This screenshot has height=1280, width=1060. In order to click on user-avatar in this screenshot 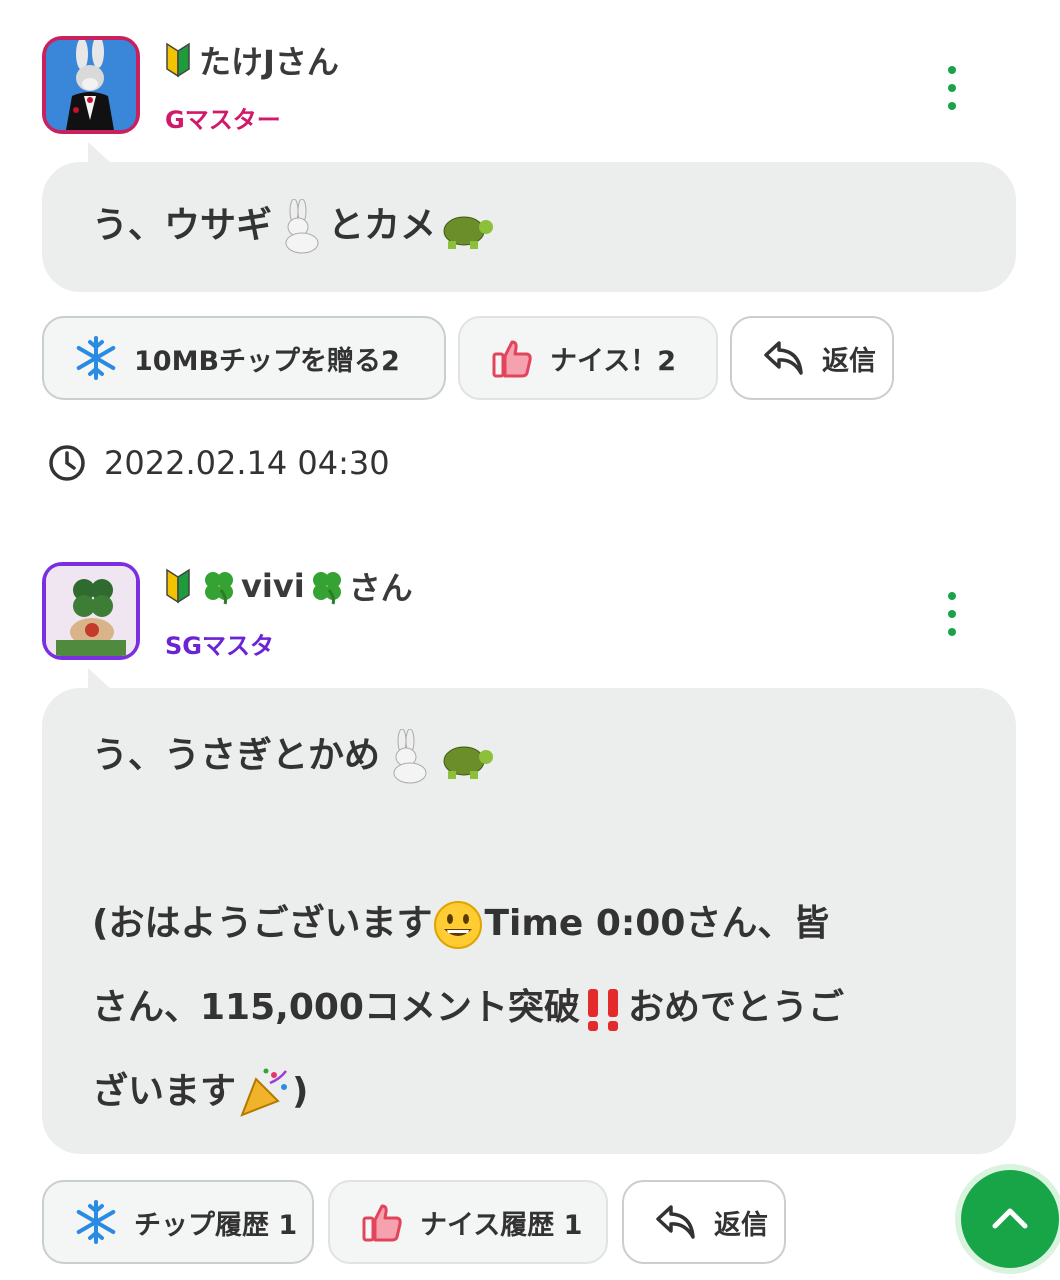, I will do `click(91, 611)`.